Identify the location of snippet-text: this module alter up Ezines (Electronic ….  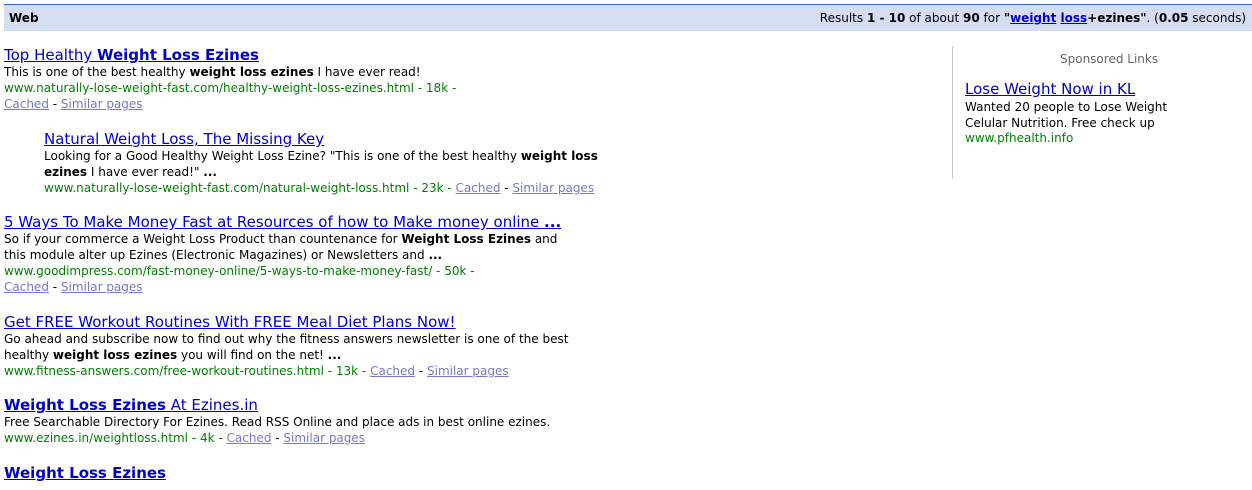
(216, 255).